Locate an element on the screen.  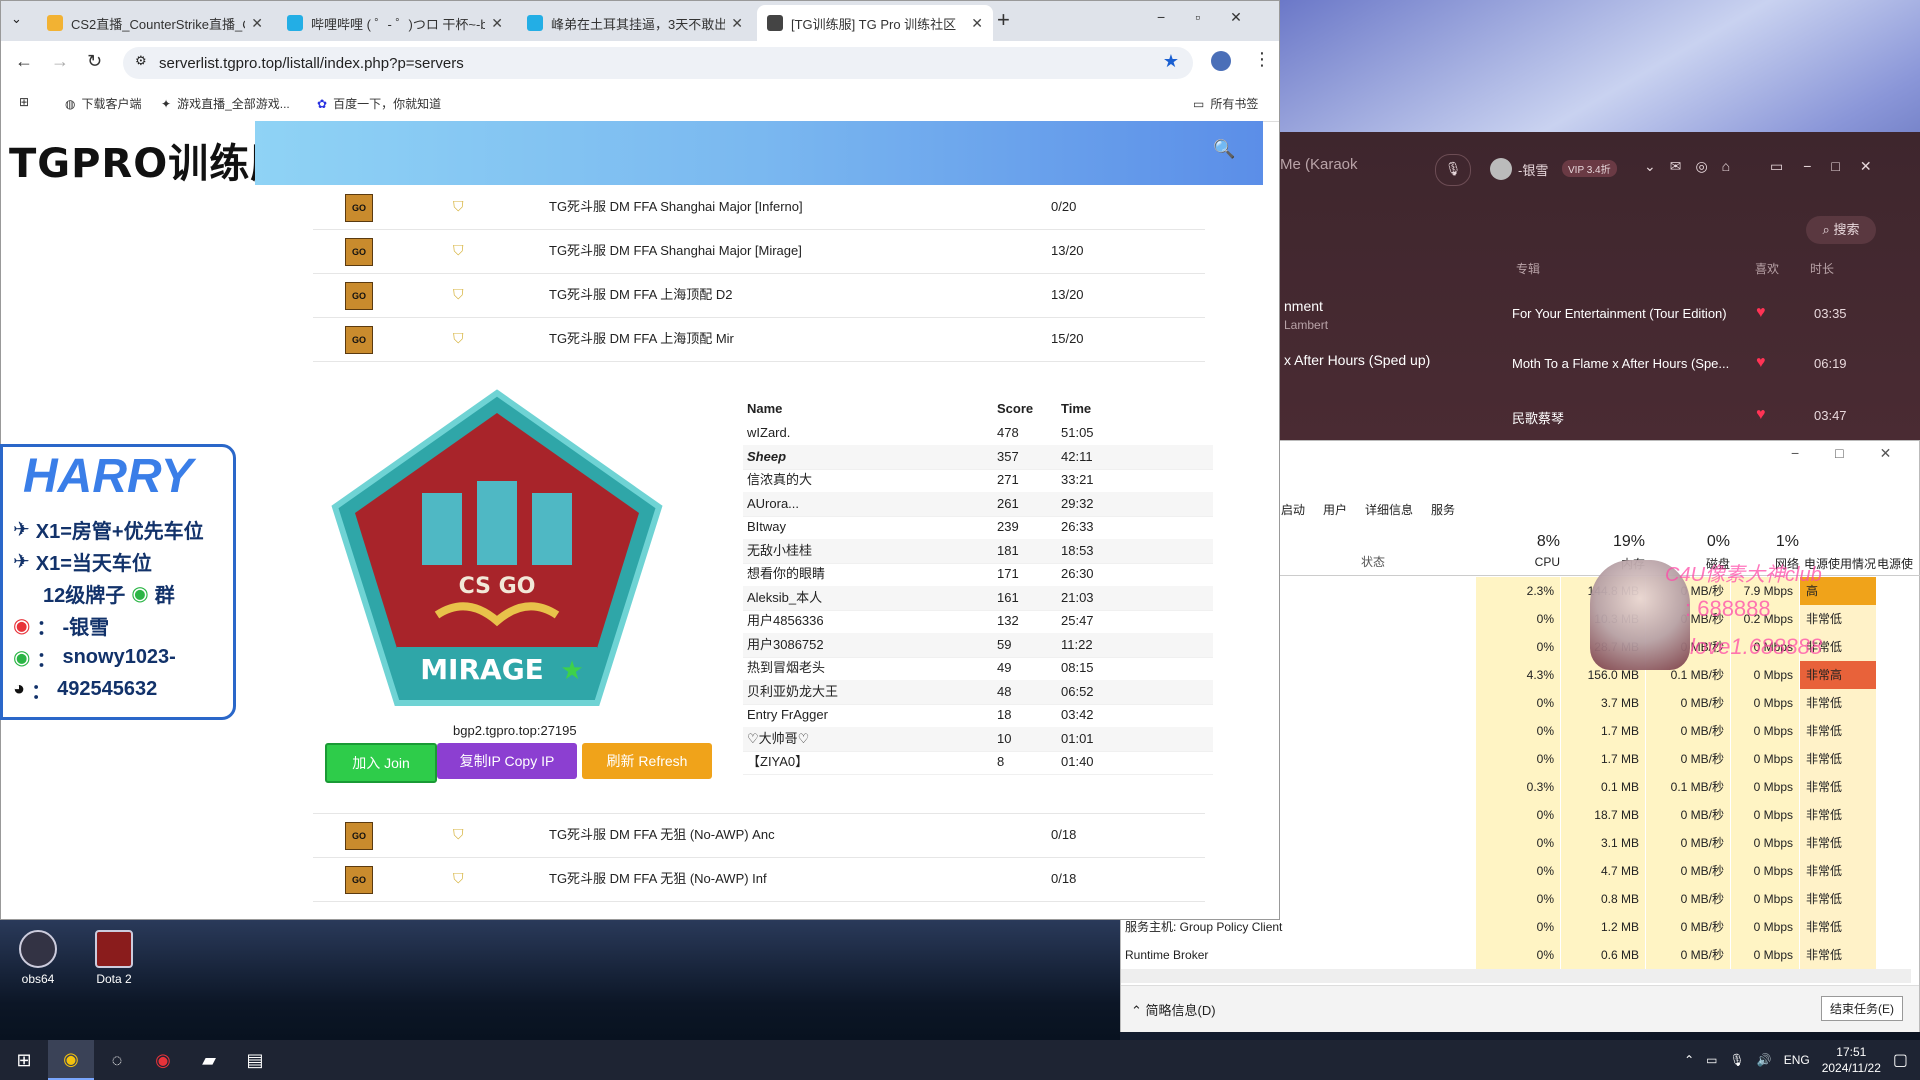
window-controls: −▫✕ is located at coordinates (1214, 17).